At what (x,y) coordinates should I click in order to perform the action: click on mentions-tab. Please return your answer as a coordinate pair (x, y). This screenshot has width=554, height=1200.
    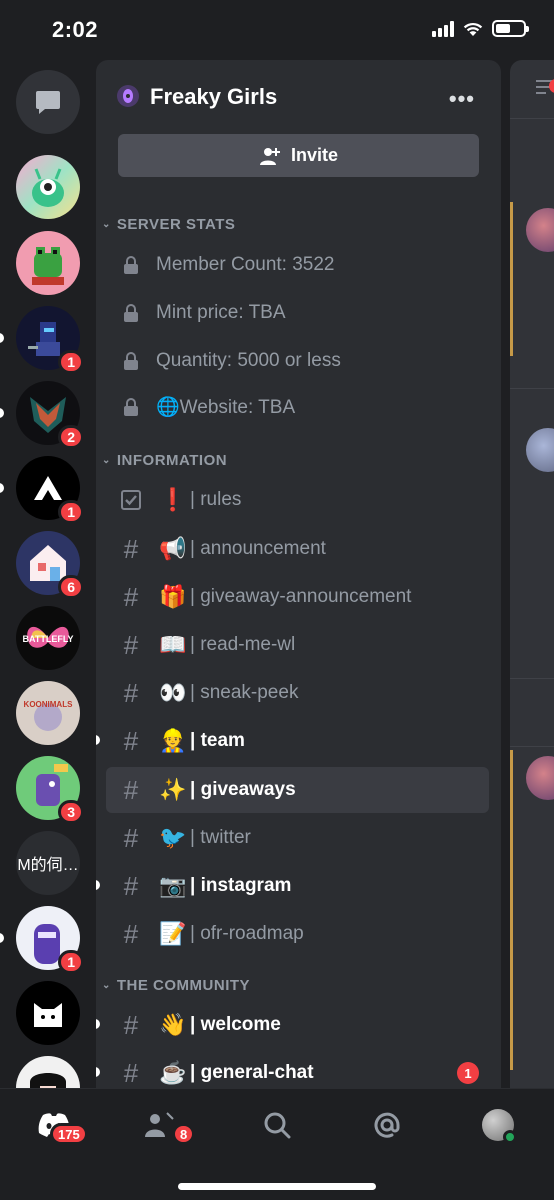
    Looking at the image, I should click on (387, 1125).